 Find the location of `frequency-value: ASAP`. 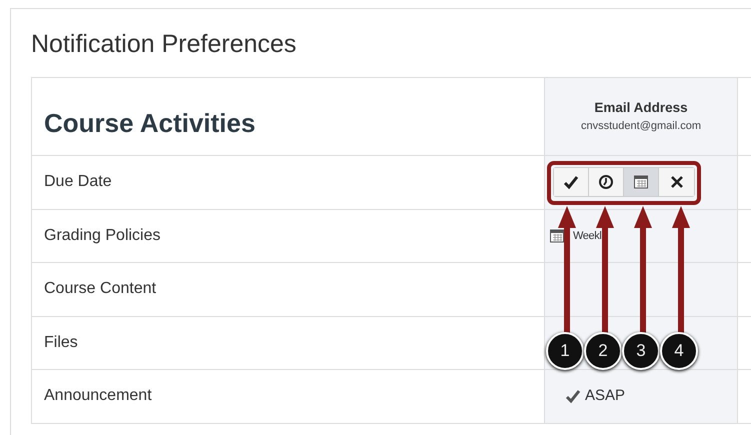

frequency-value: ASAP is located at coordinates (605, 396).